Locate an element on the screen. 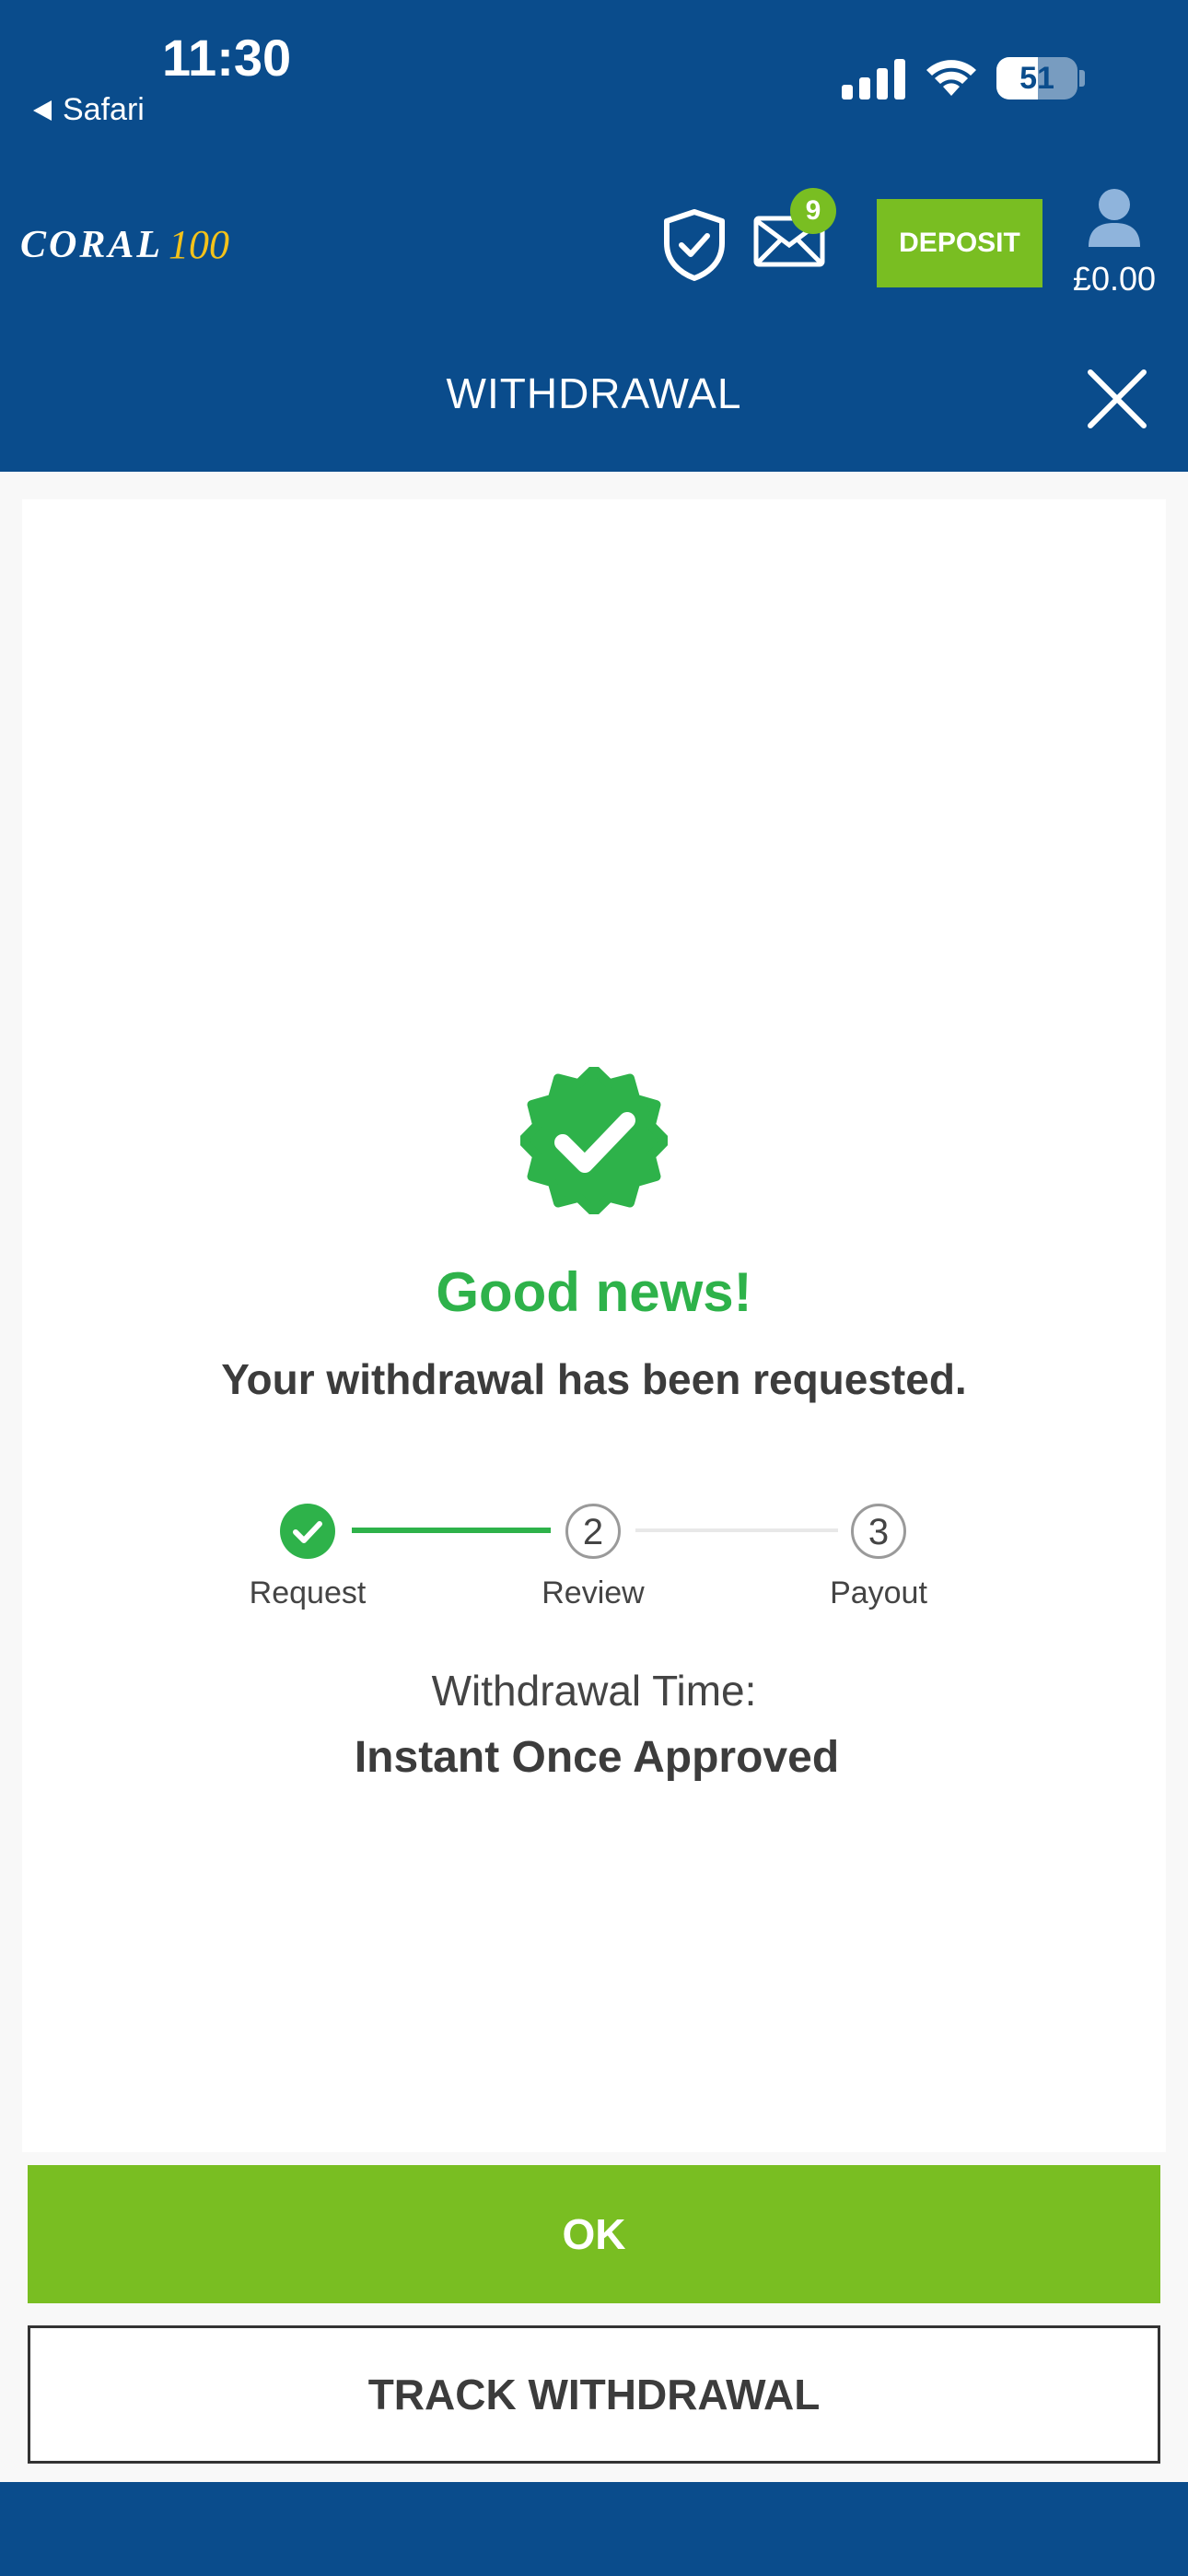 Image resolution: width=1188 pixels, height=2576 pixels. shield-check-icon is located at coordinates (694, 245).